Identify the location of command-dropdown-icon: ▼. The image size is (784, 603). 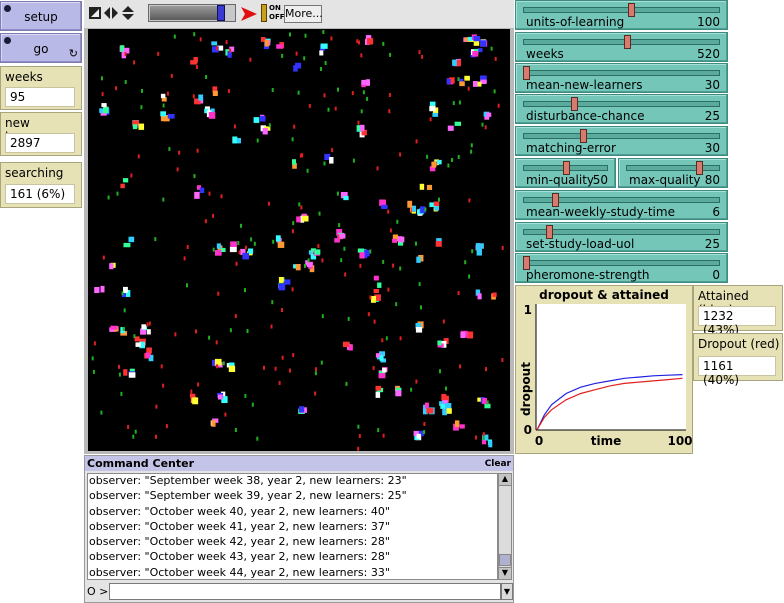
(507, 591).